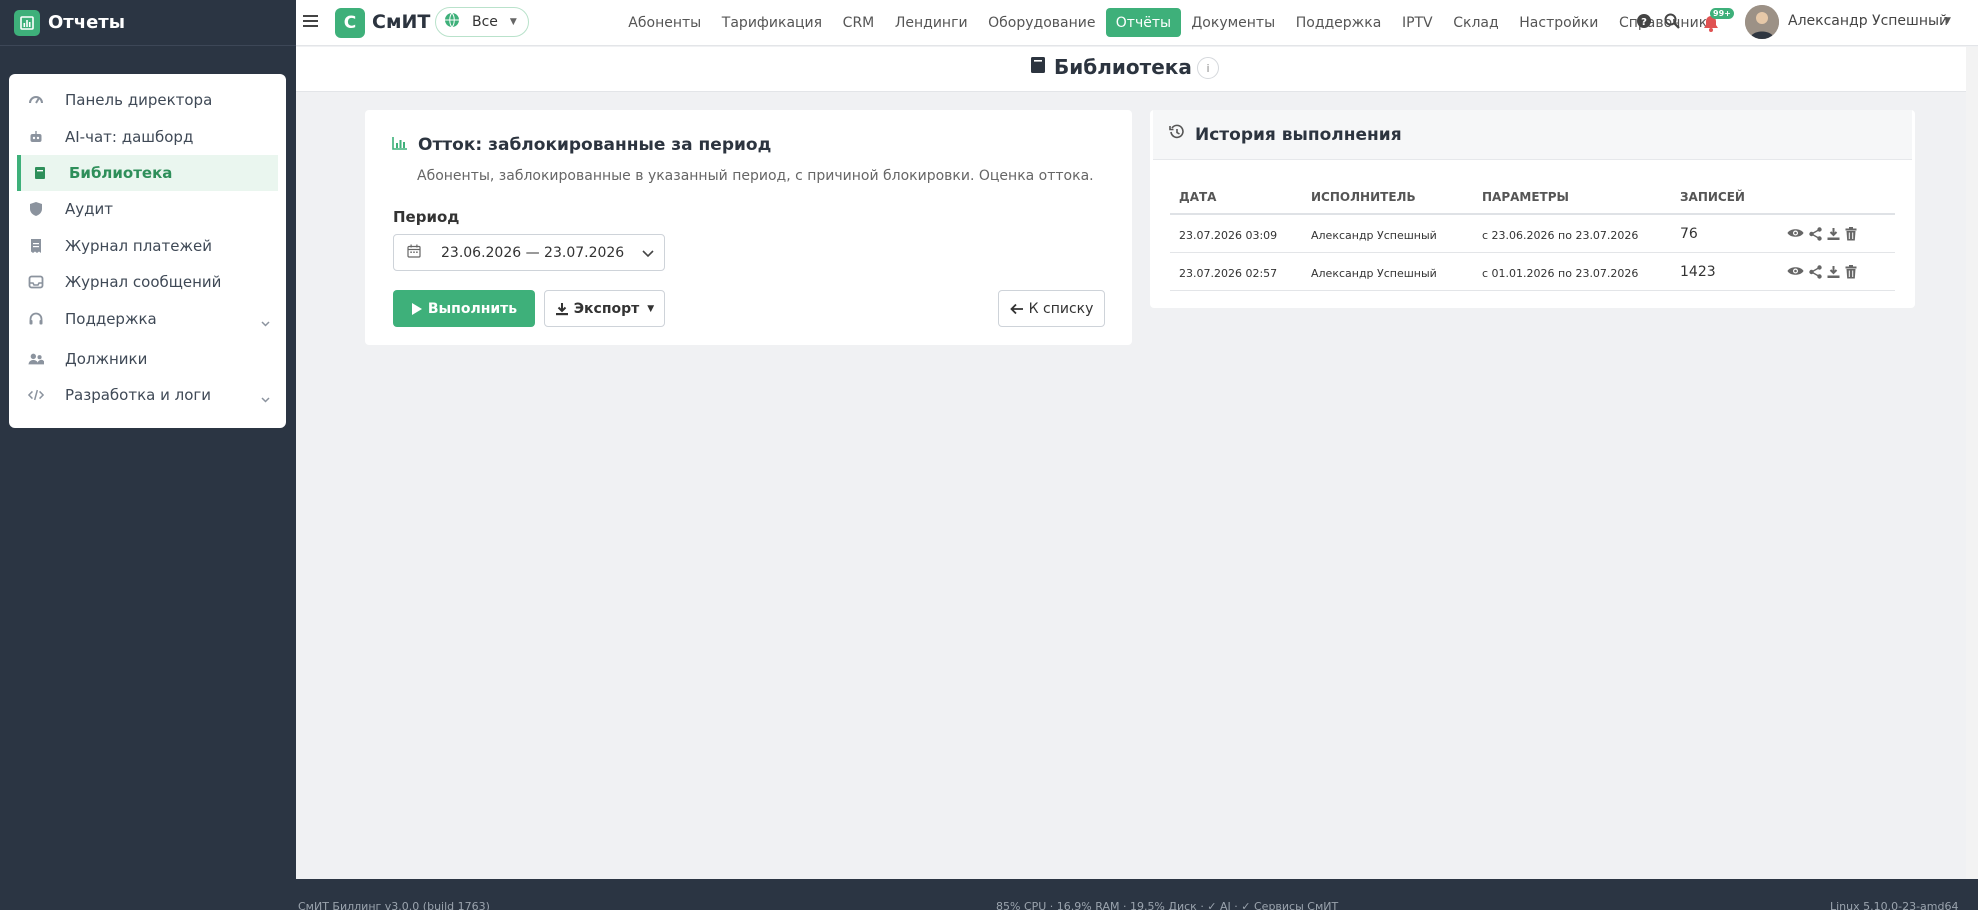 Image resolution: width=1978 pixels, height=910 pixels. I want to click on help-icon: ?, so click(1644, 23).